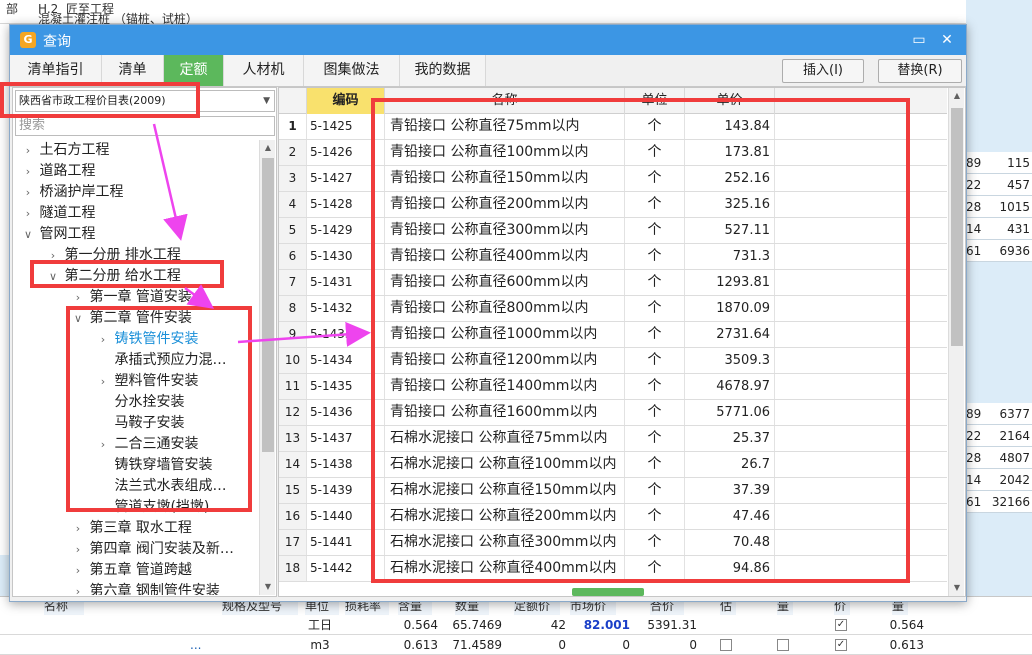 This screenshot has height=655, width=1032. What do you see at coordinates (266, 101) in the screenshot?
I see `chevron-down-icon: ▼` at bounding box center [266, 101].